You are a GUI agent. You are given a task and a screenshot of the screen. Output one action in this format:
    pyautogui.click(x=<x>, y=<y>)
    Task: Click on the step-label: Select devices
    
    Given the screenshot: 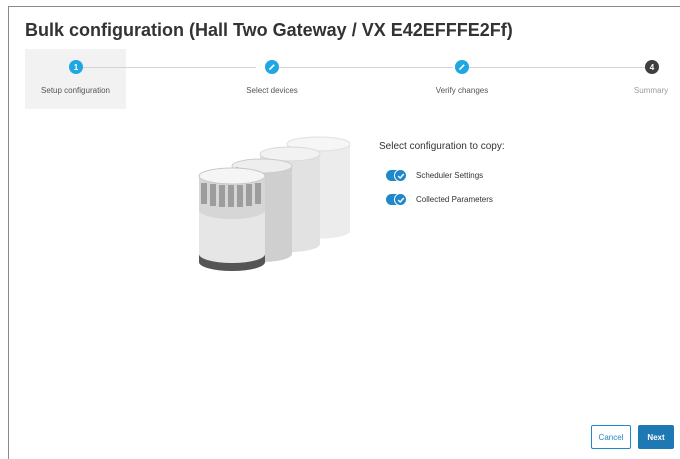 What is the action you would take?
    pyautogui.click(x=272, y=90)
    